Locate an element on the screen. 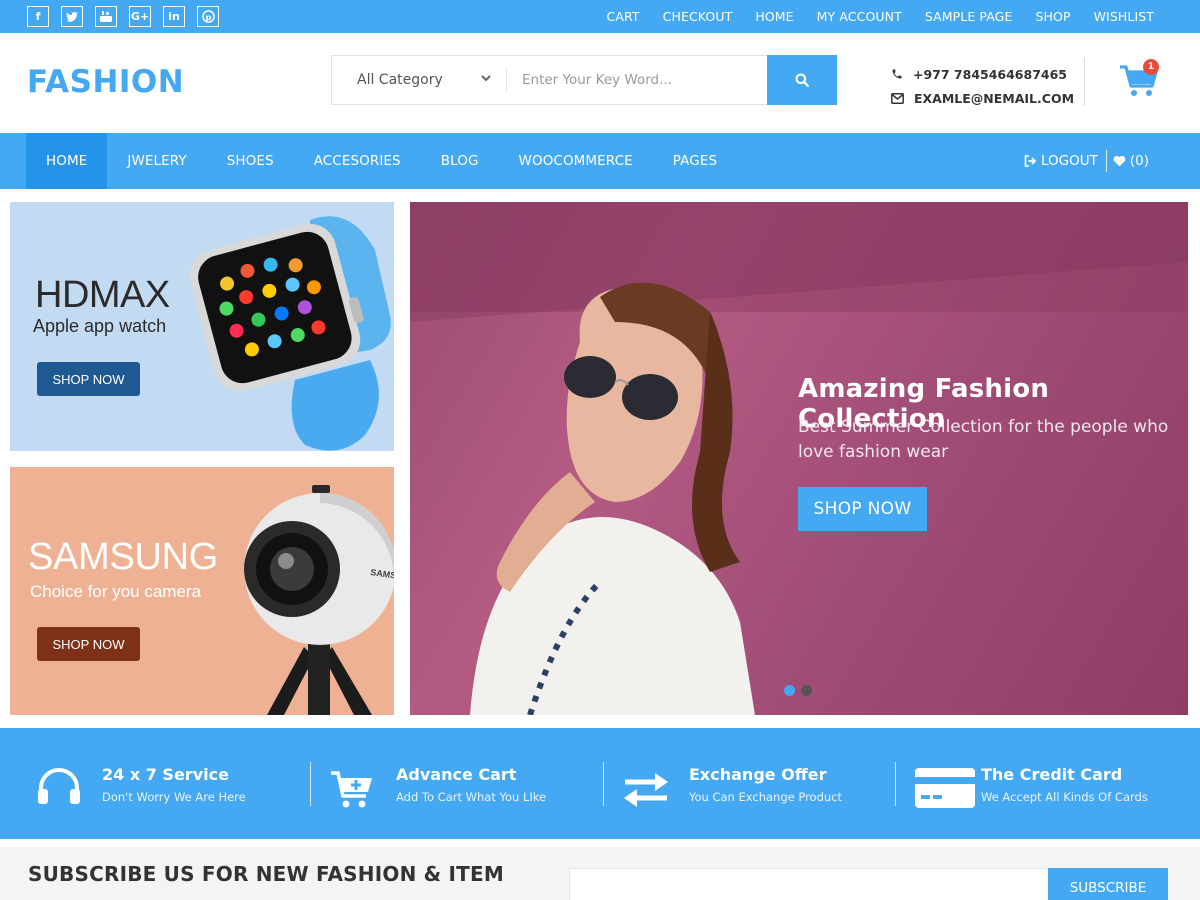 This screenshot has height=900, width=1200. camera-image: SAMS is located at coordinates (319, 600).